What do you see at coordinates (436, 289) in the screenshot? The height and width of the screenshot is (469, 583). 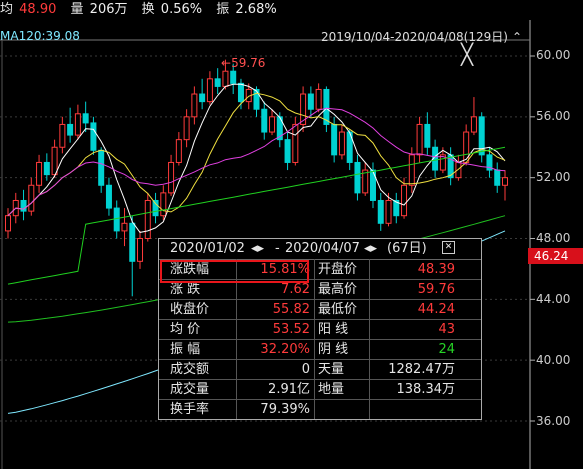 I see `stat-value: 59.76` at bounding box center [436, 289].